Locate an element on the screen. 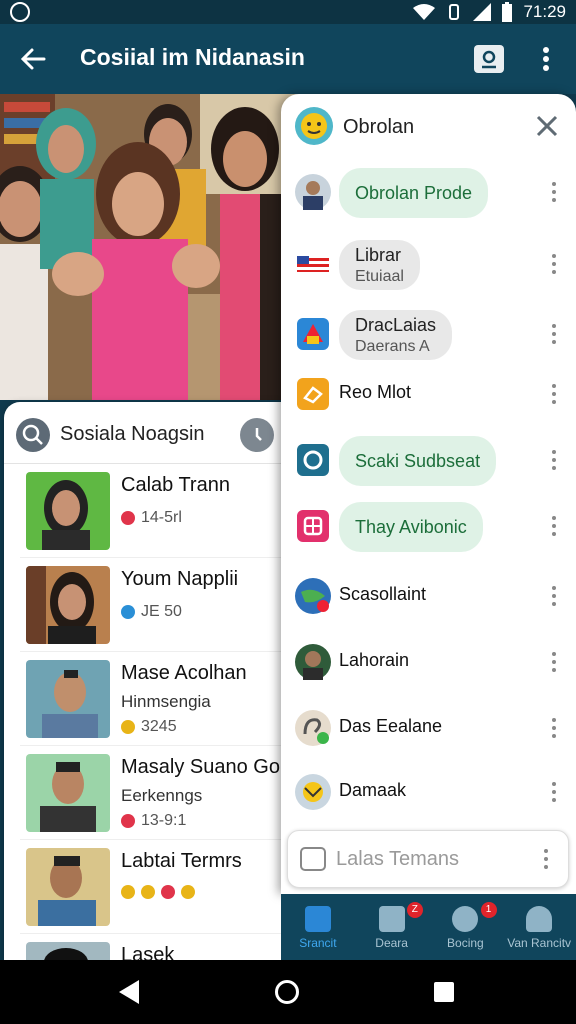 The image size is (576, 1024). status-bar: 71:29 is located at coordinates (288, 12).